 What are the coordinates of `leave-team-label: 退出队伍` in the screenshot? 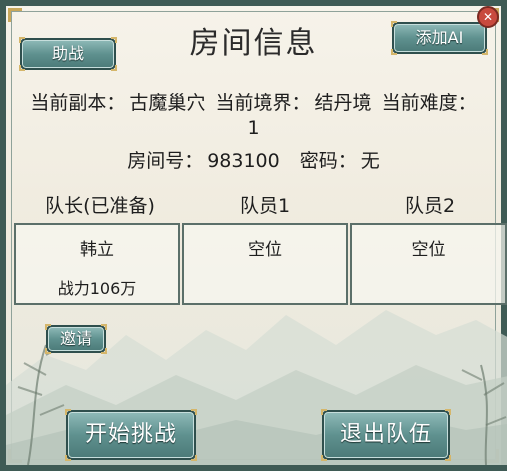 It's located at (385, 434).